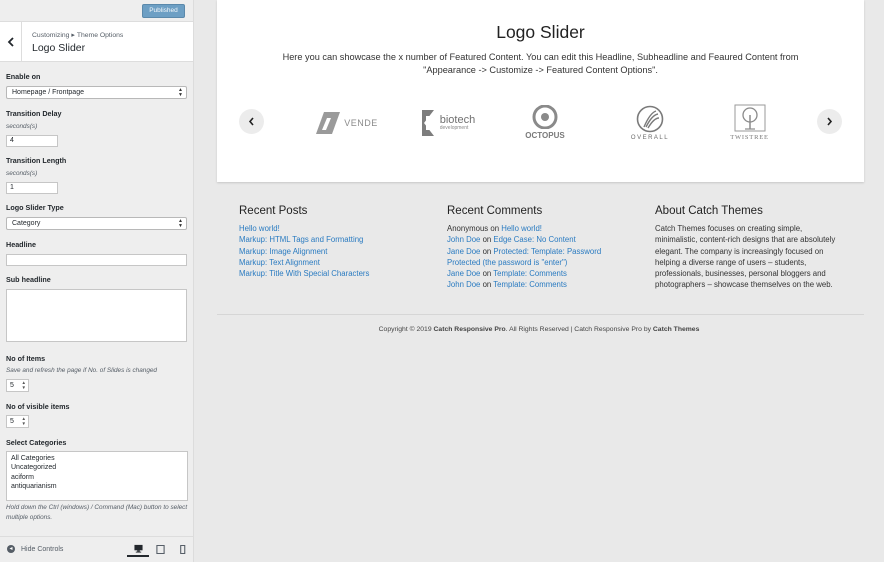 The width and height of the screenshot is (884, 562). What do you see at coordinates (540, 314) in the screenshot?
I see `footer-divider` at bounding box center [540, 314].